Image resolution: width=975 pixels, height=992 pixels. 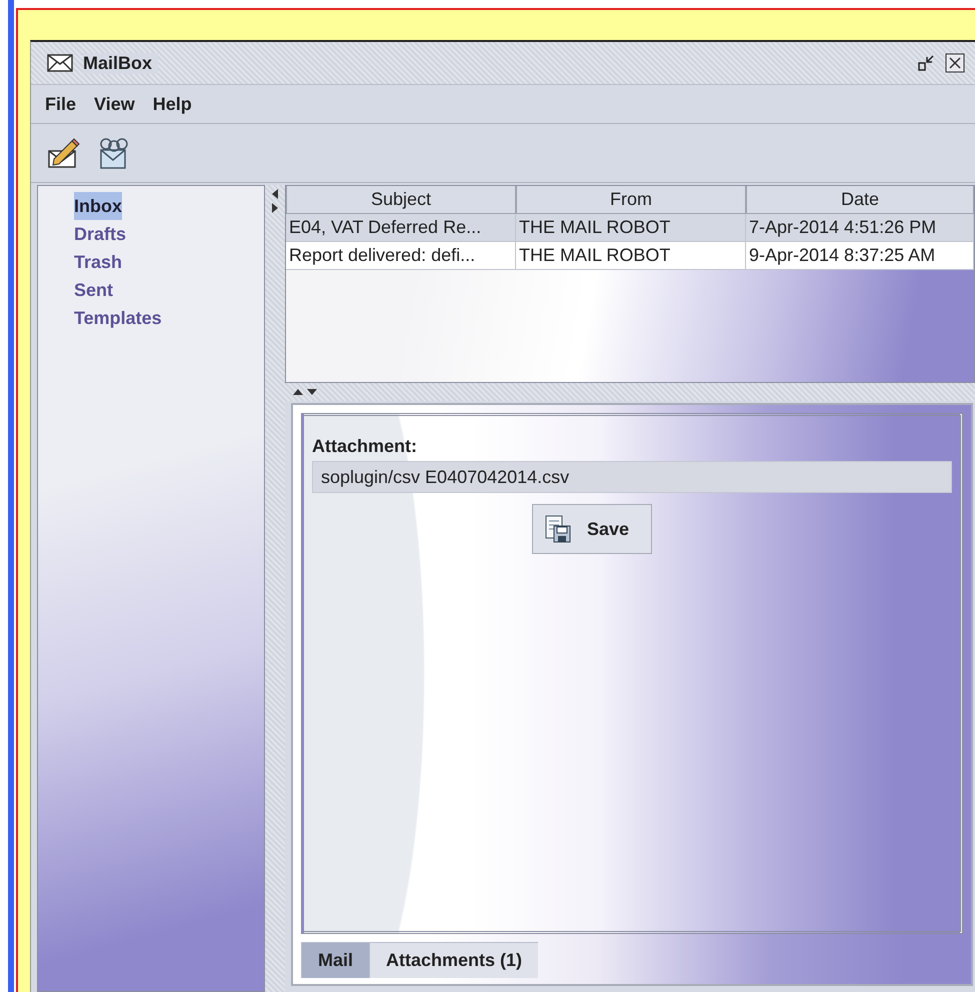 I want to click on minimize-icon, so click(x=926, y=63).